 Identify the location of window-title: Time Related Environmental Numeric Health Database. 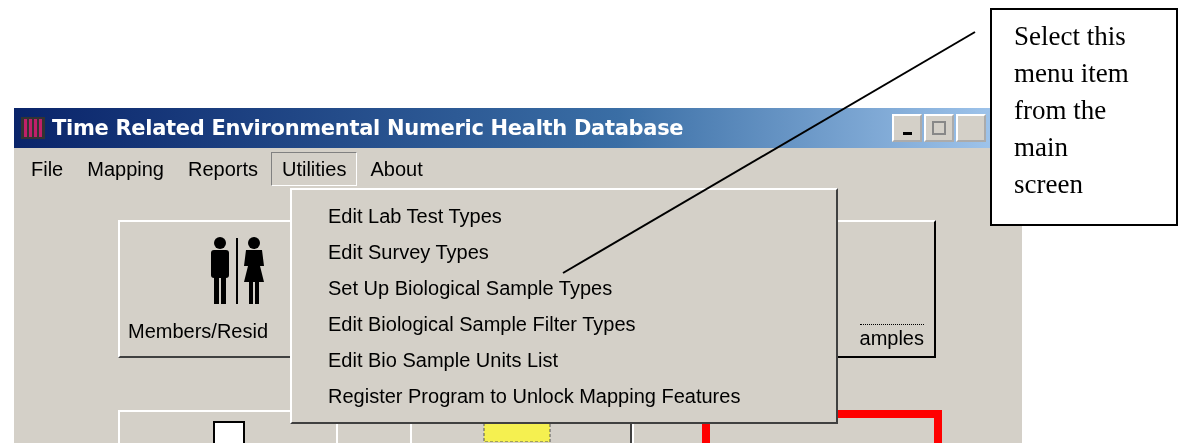
(368, 128).